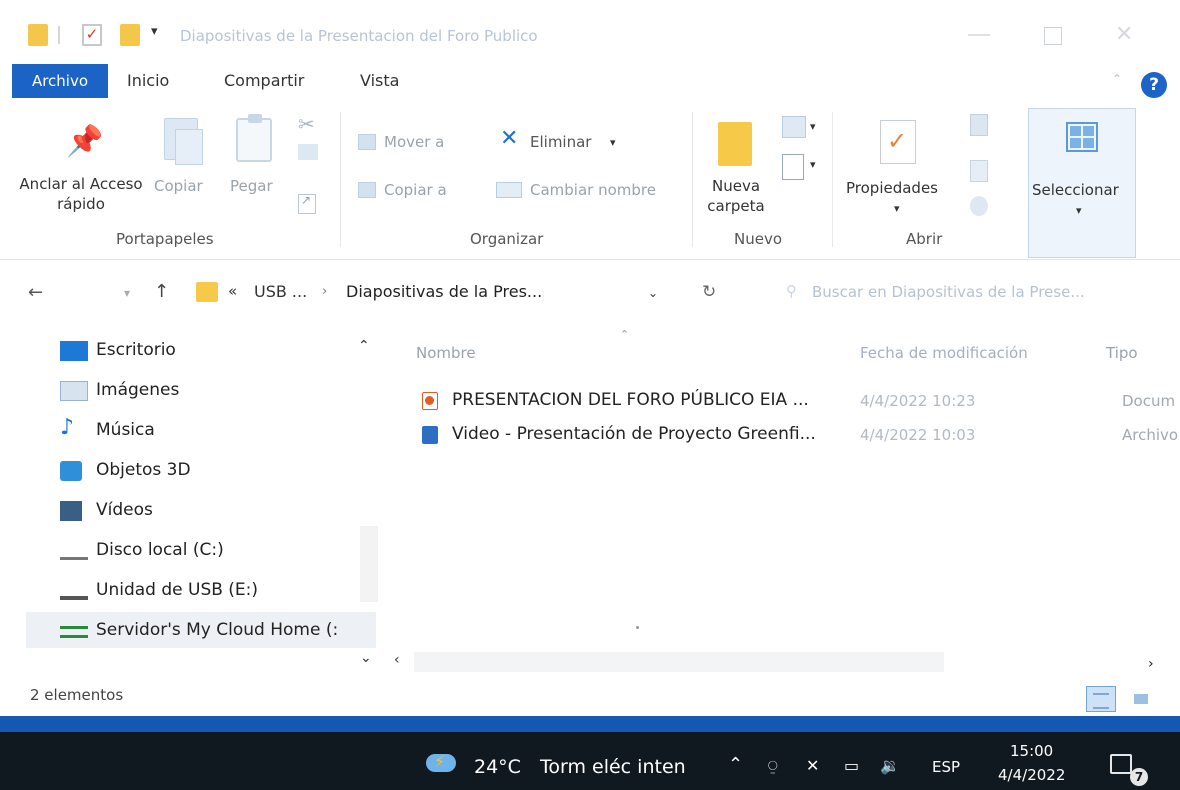 This screenshot has width=1180, height=790. Describe the element at coordinates (1101, 699) in the screenshot. I see `details-view-icon` at that location.